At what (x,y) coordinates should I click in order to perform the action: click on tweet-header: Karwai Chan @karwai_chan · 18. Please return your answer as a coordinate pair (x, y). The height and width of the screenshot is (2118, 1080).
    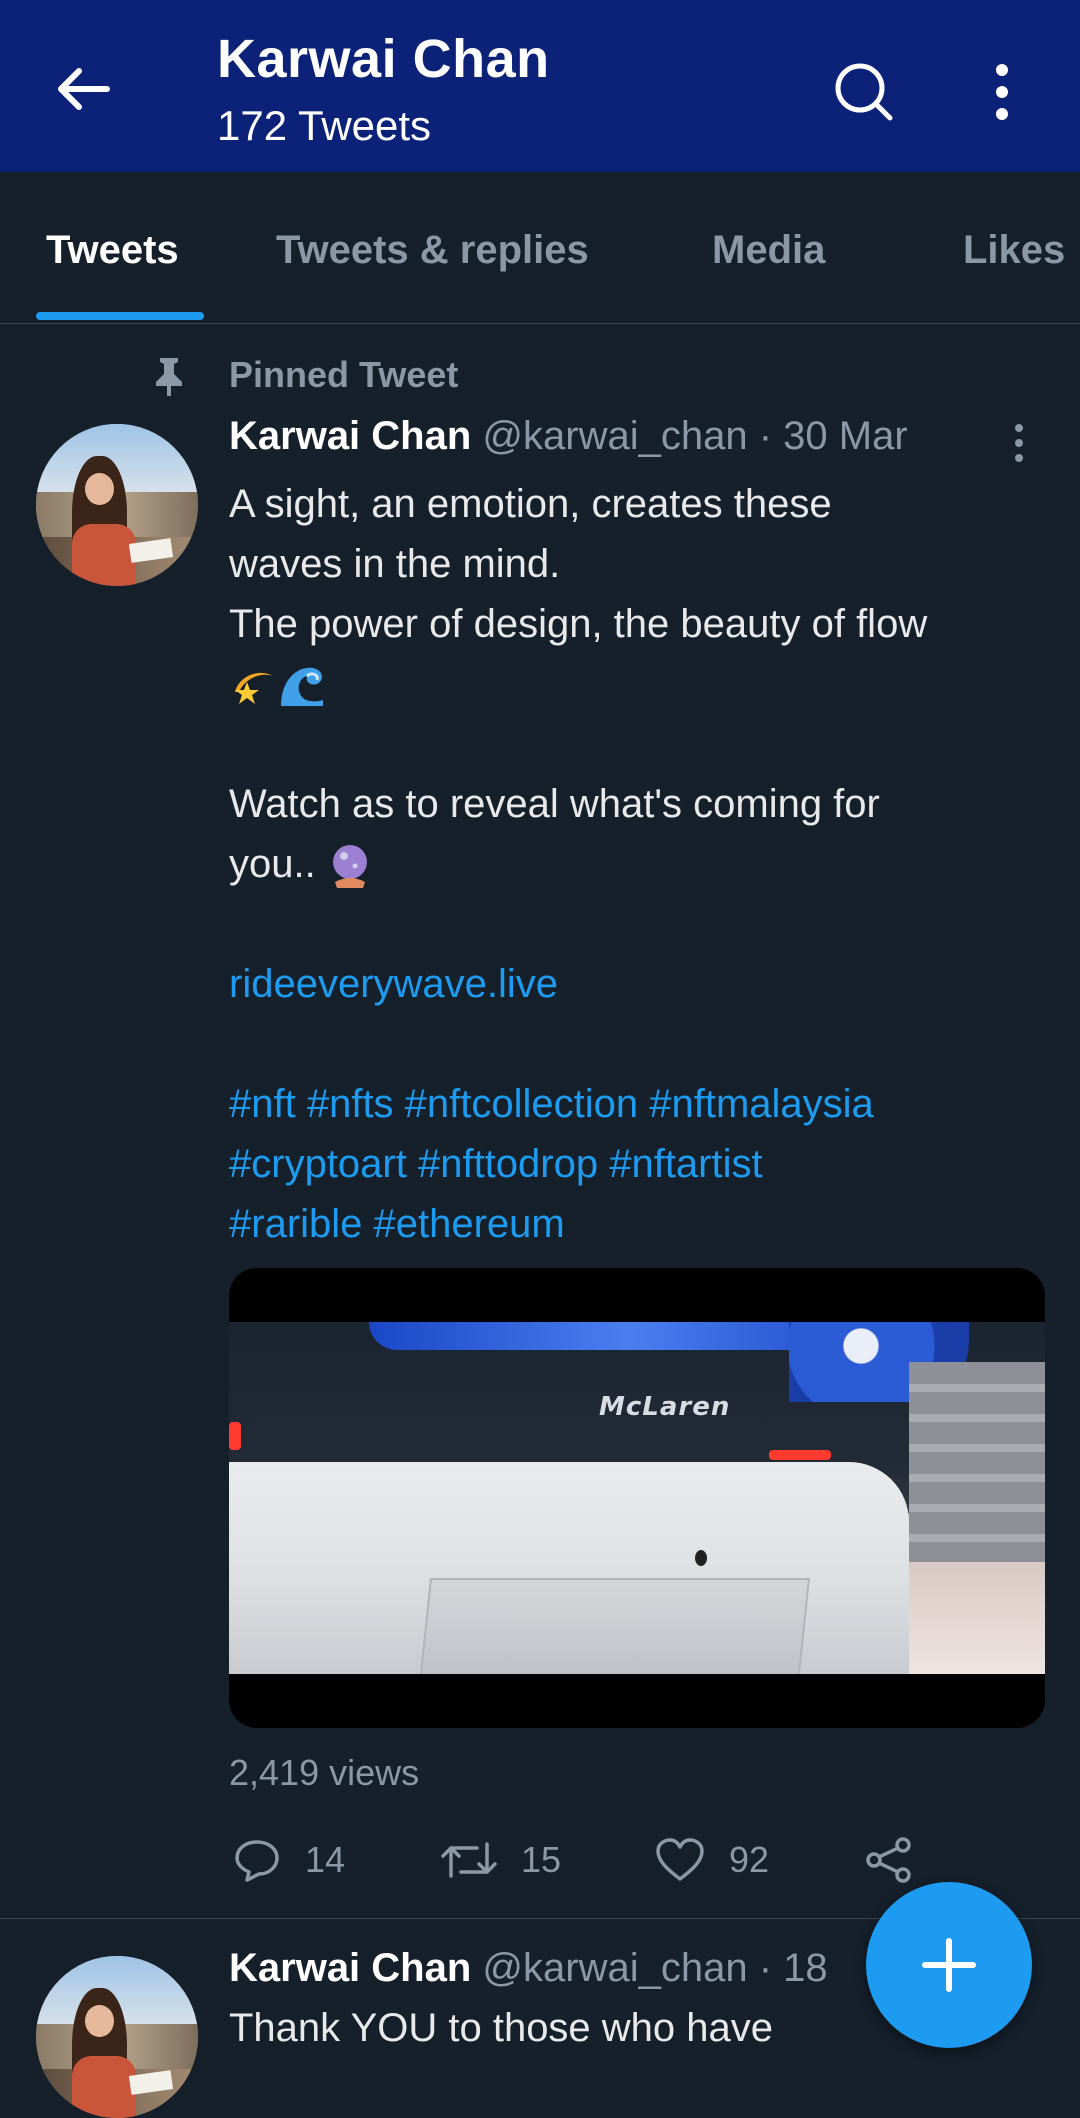
    Looking at the image, I should click on (528, 1968).